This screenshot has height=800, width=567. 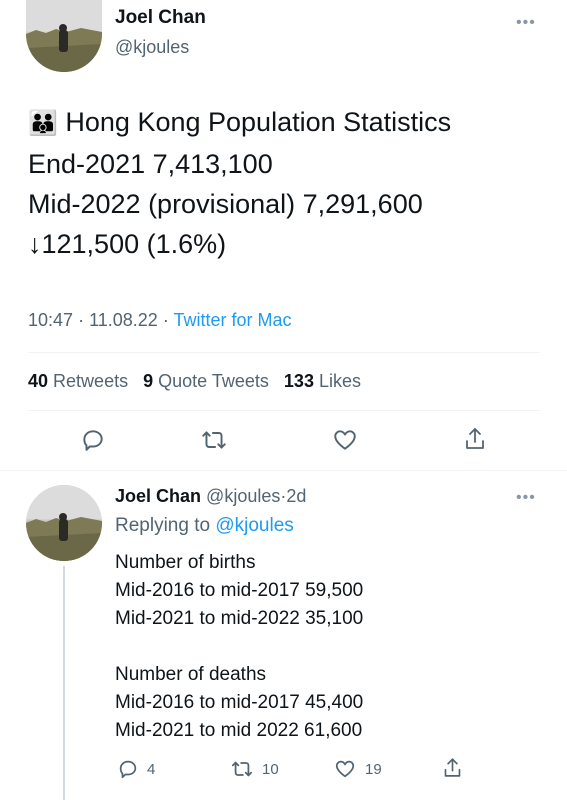 What do you see at coordinates (340, 381) in the screenshot?
I see `likes-label: Likes` at bounding box center [340, 381].